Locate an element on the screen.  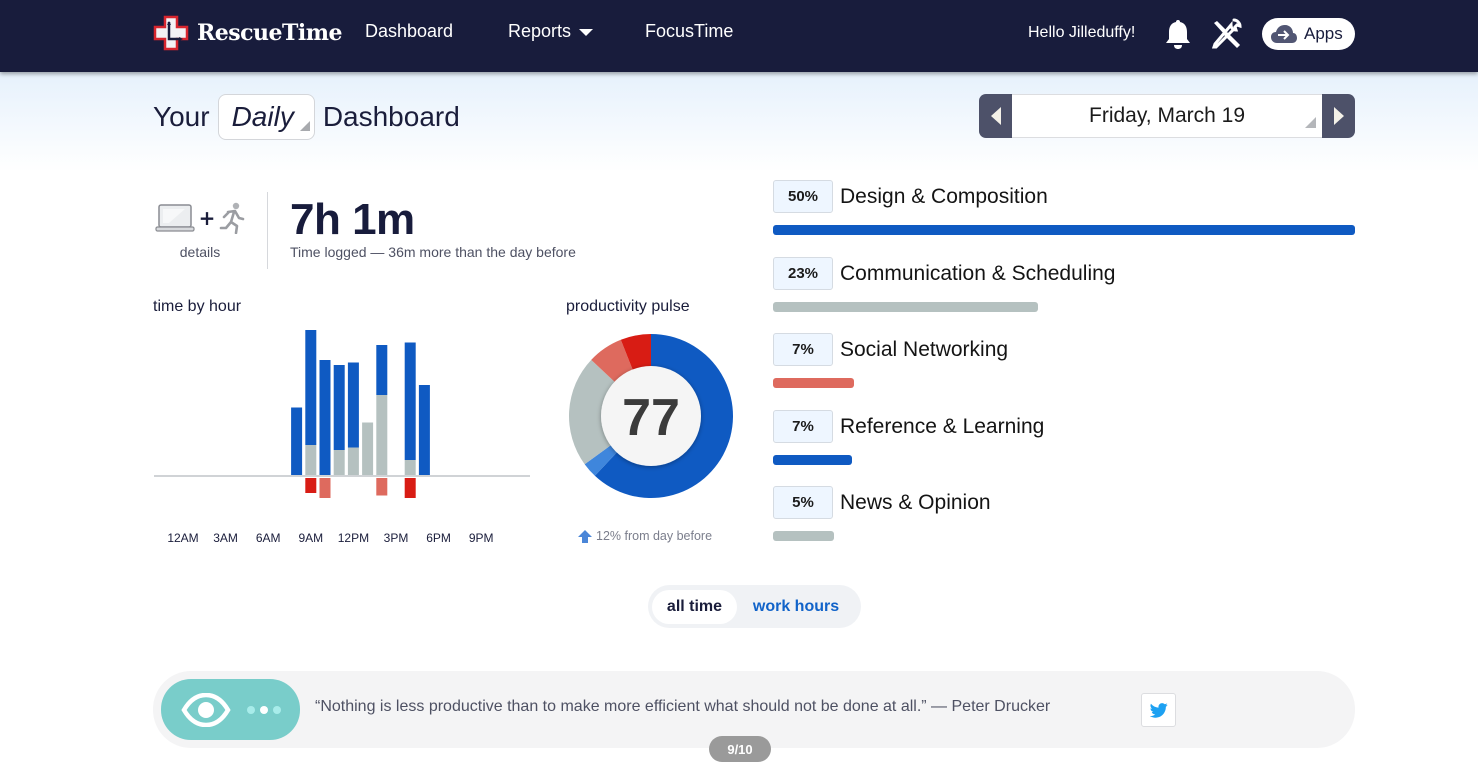
date-picker: Friday, March 19 is located at coordinates (1167, 116).